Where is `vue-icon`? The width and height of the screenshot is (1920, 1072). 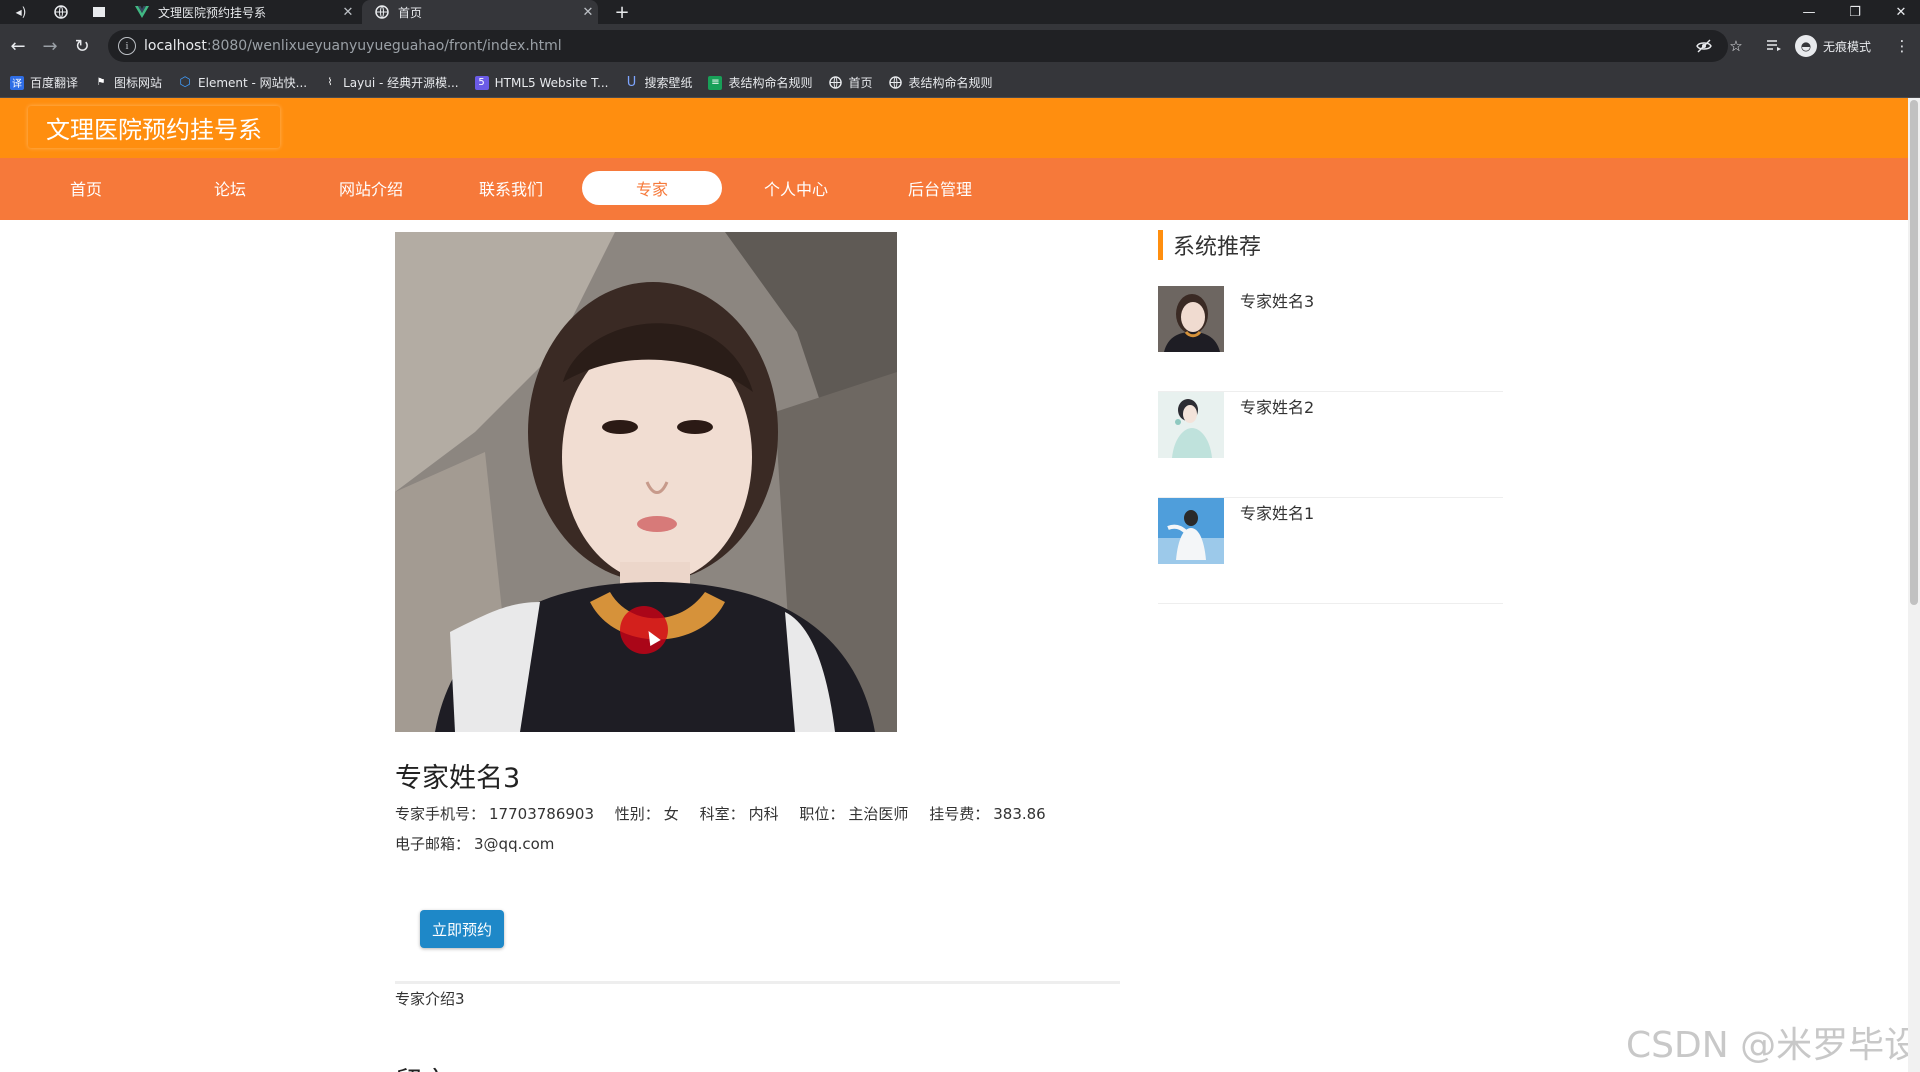
vue-icon is located at coordinates (142, 12).